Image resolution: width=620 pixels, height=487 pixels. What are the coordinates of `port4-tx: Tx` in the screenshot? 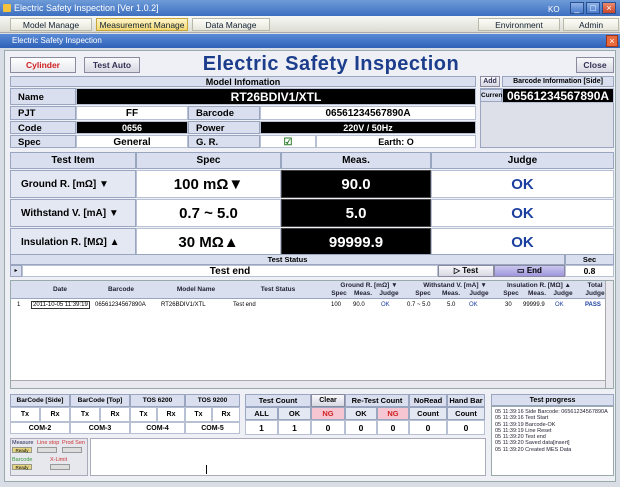 It's located at (198, 414).